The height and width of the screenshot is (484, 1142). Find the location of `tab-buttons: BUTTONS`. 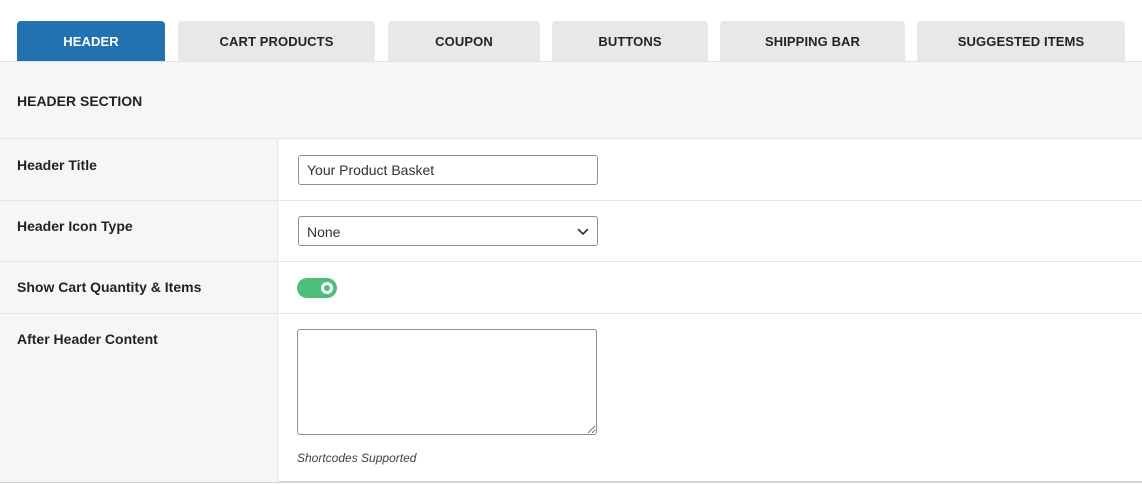

tab-buttons: BUTTONS is located at coordinates (630, 41).